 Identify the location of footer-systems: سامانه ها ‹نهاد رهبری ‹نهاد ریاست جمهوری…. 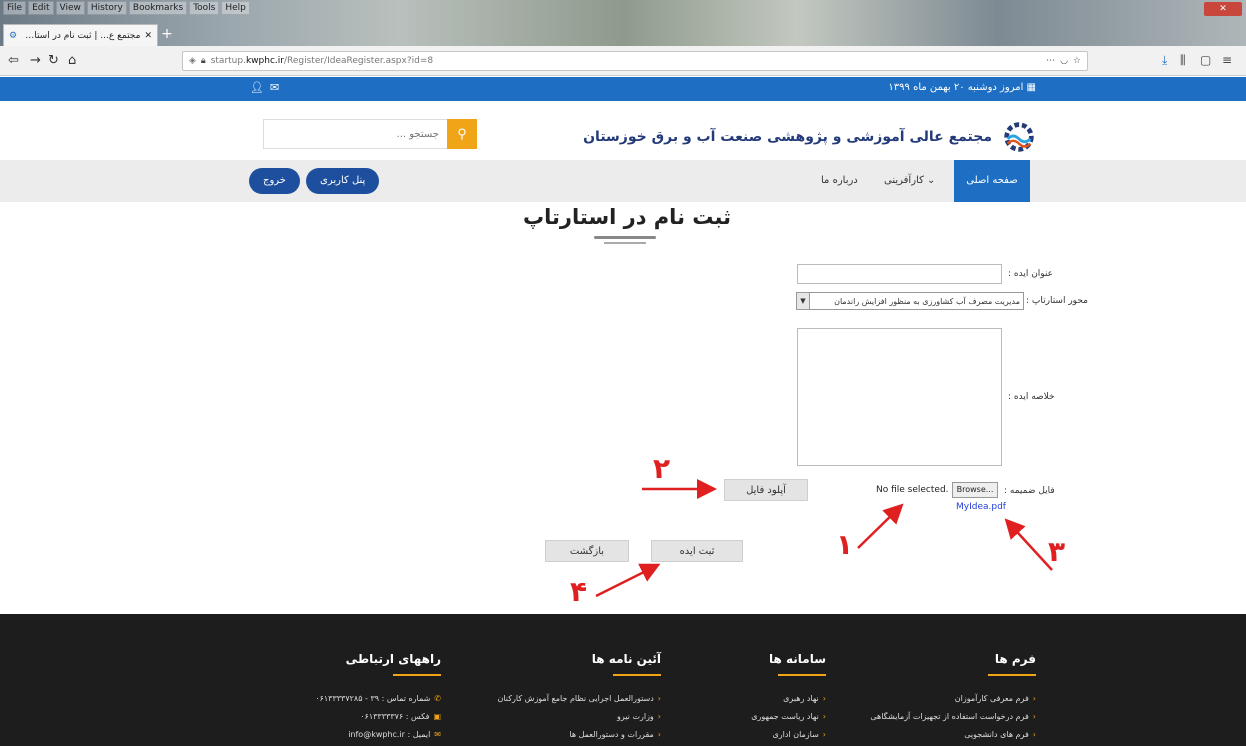
(751, 698).